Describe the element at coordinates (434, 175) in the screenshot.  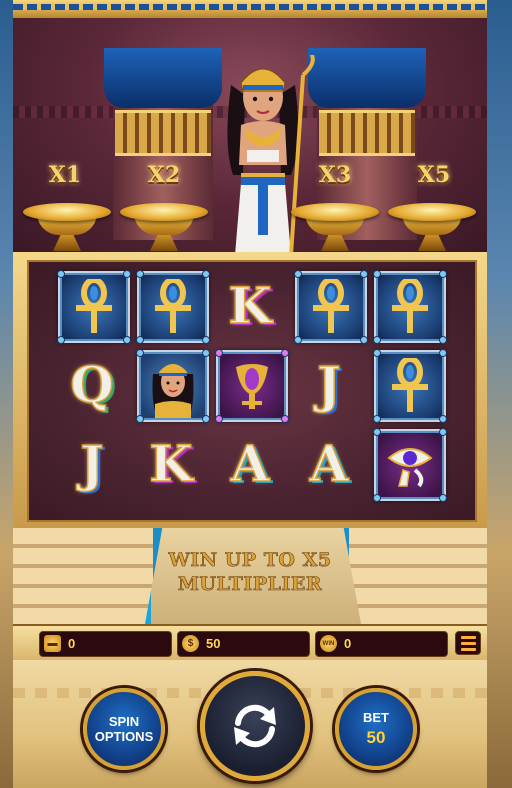
I see `multiplier-label-4: X5` at that location.